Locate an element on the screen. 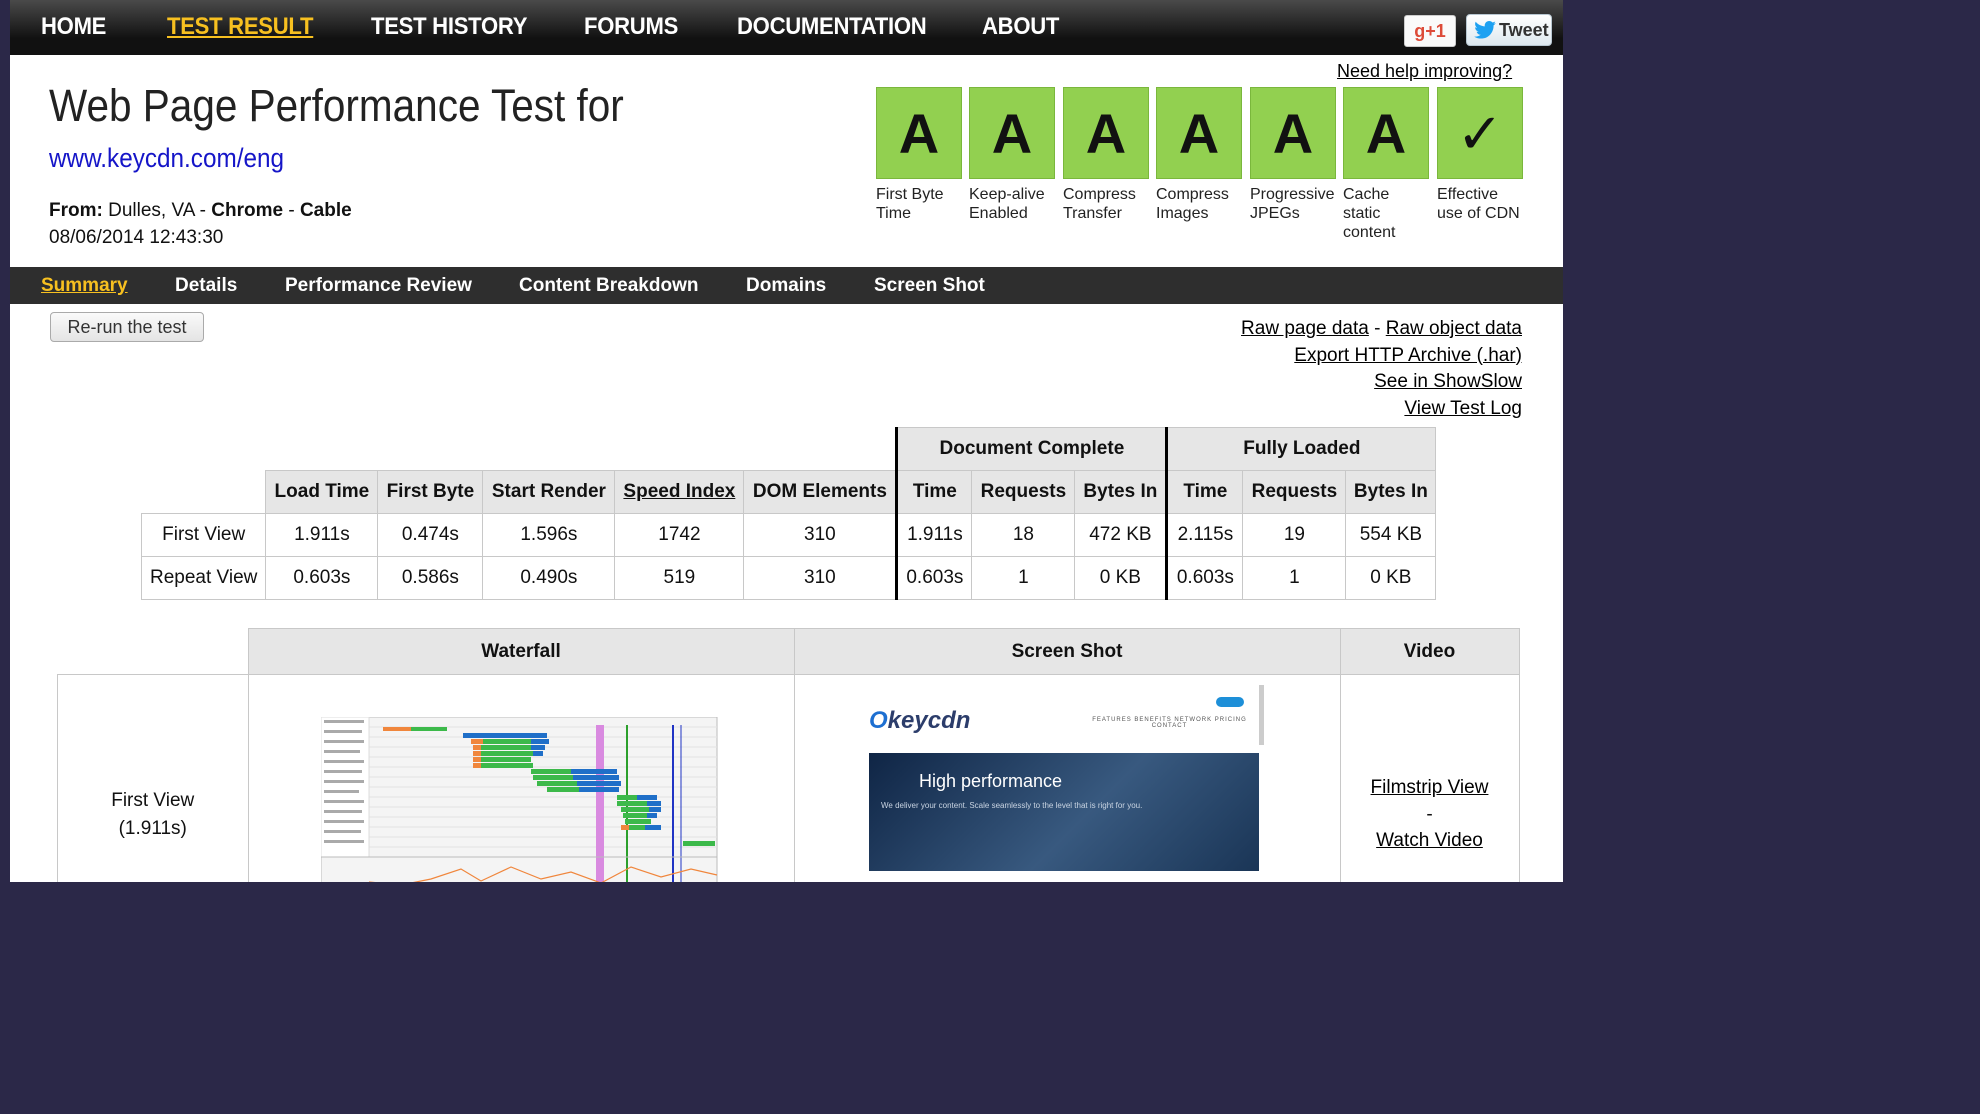 The height and width of the screenshot is (1114, 1980). from-location: Dulles, VA - is located at coordinates (160, 210).